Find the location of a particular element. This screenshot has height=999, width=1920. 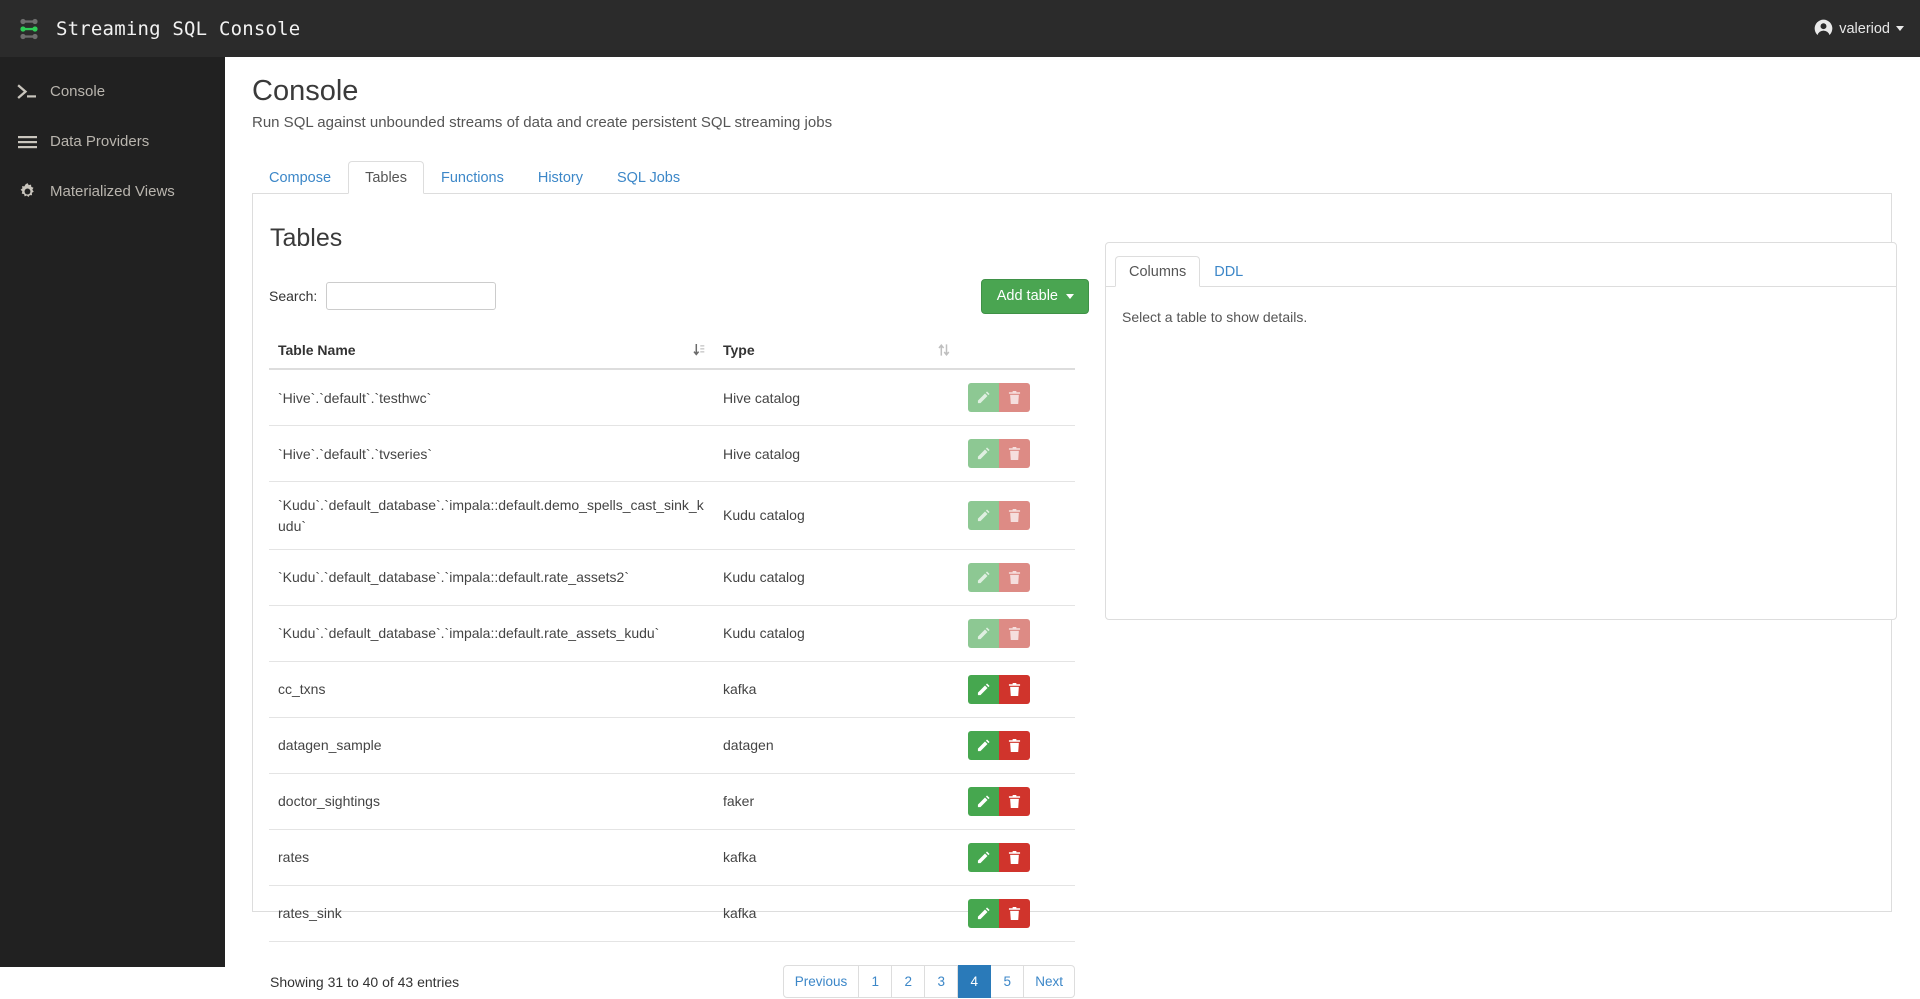

section-title: Tables is located at coordinates (306, 238).